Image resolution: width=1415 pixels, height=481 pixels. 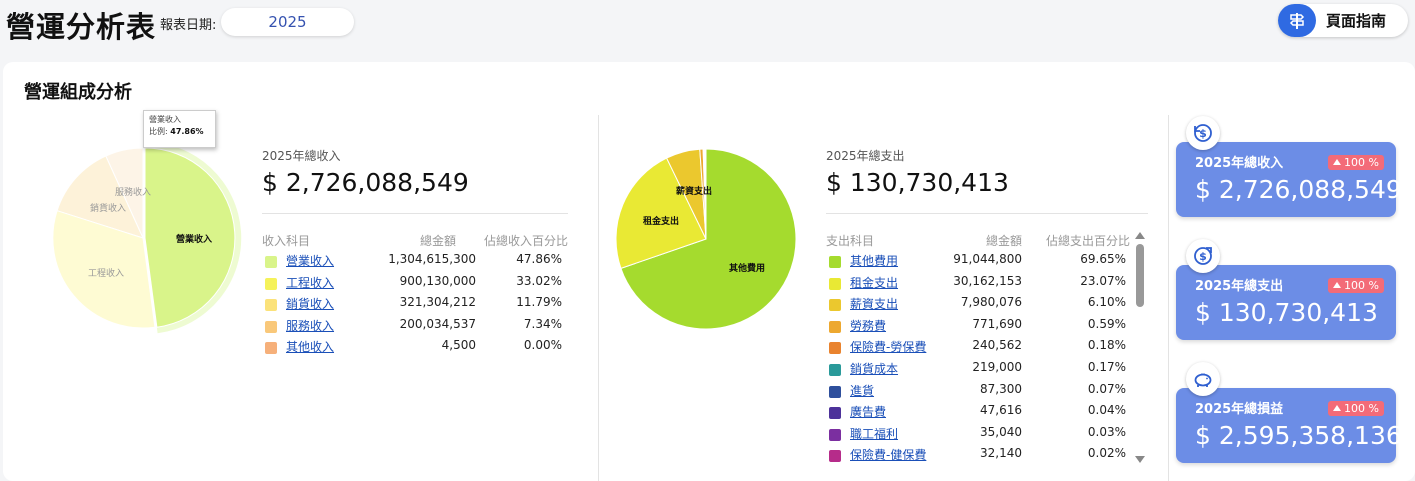 I want to click on item-link: 職工福利, so click(x=874, y=433).